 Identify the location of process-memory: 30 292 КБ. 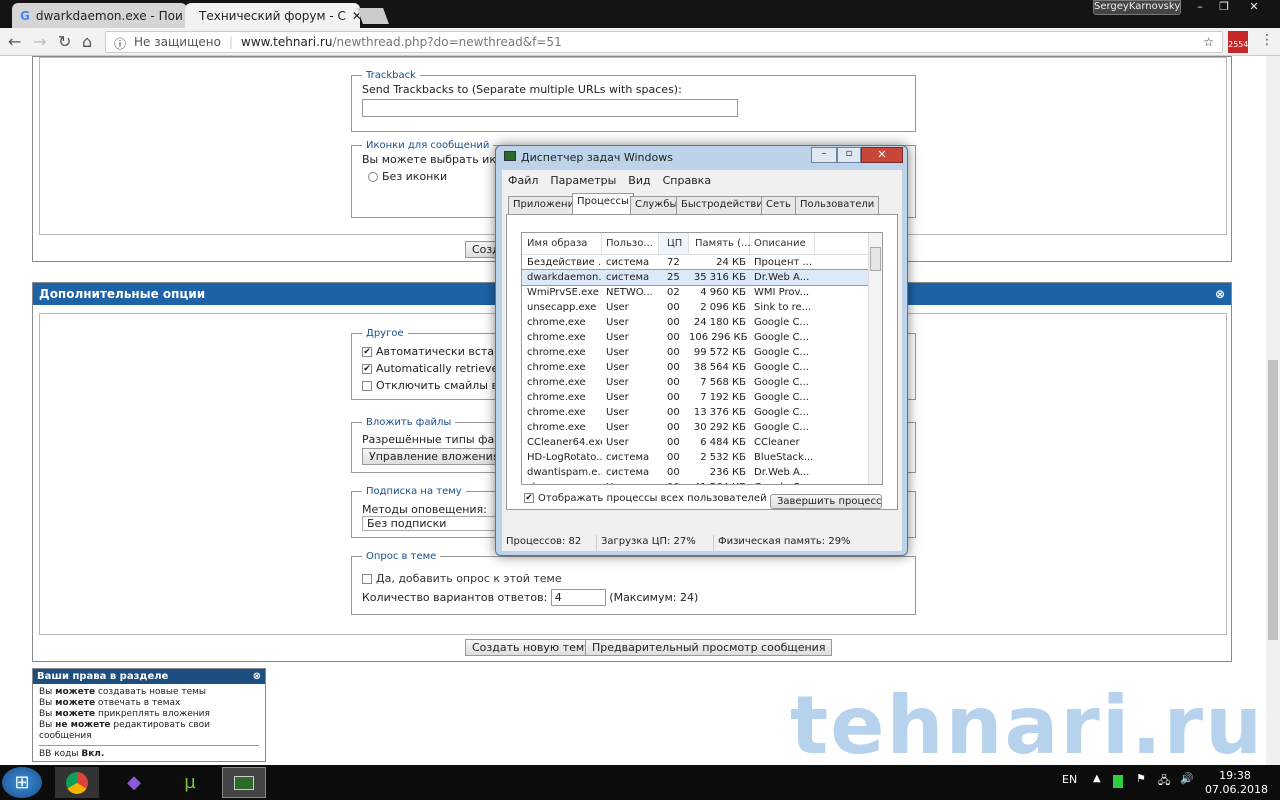
(719, 427).